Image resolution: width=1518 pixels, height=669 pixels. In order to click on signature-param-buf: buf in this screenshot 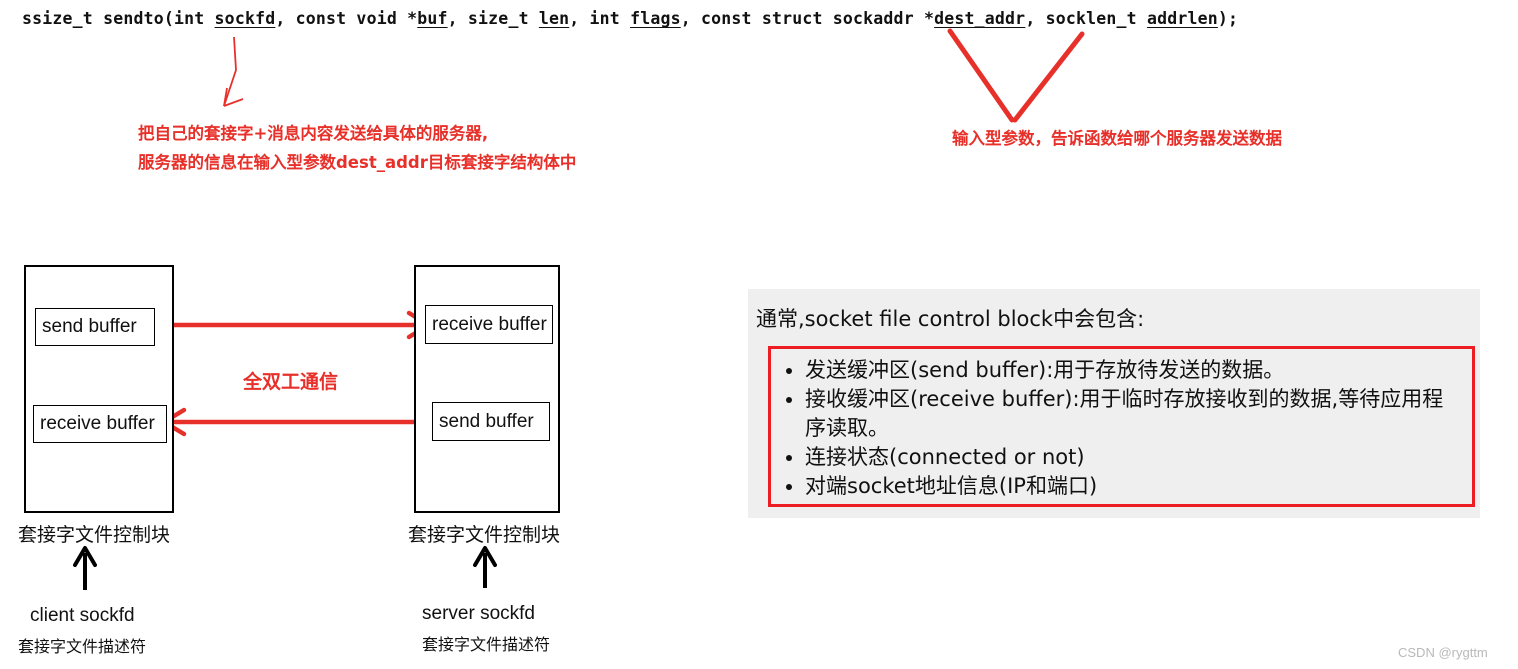, I will do `click(432, 18)`.